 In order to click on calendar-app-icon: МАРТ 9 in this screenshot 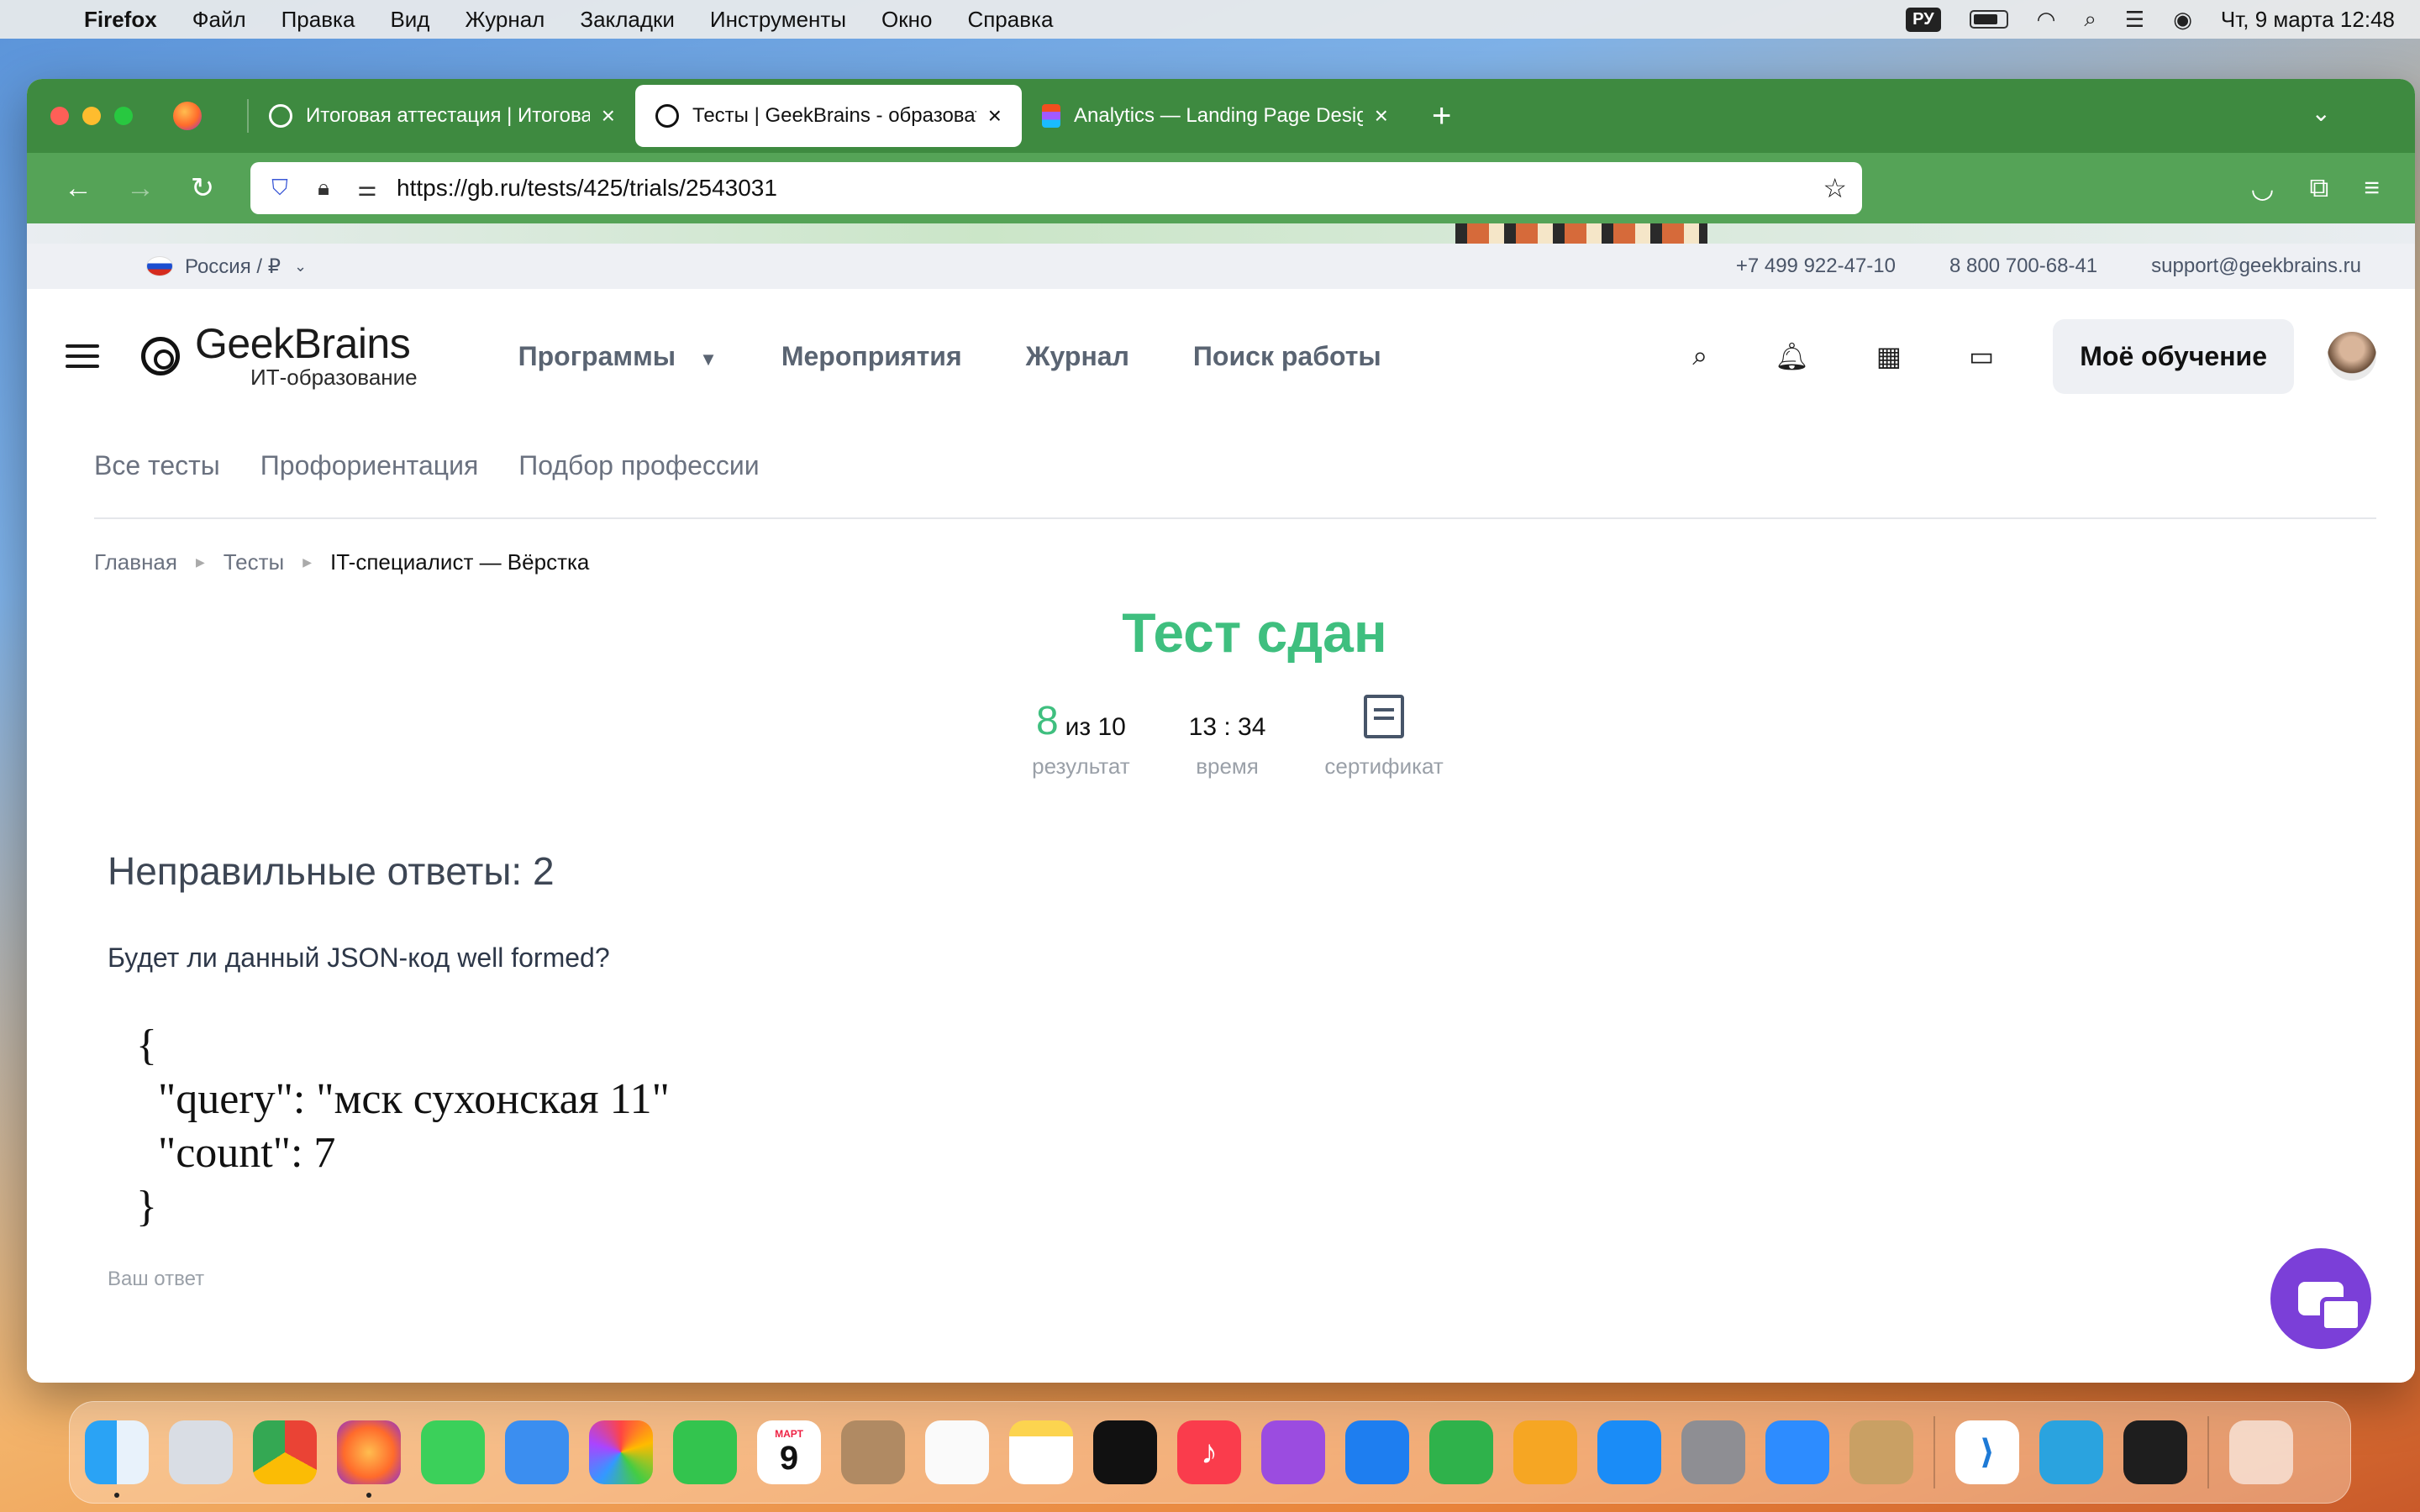, I will do `click(789, 1452)`.